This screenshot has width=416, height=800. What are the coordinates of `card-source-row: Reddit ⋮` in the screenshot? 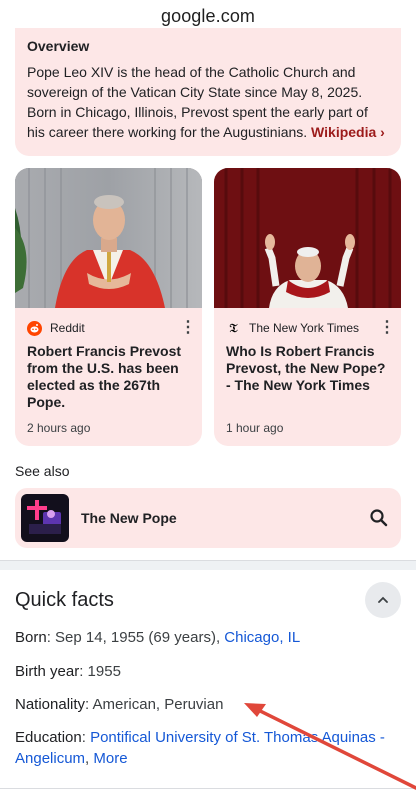 It's located at (111, 328).